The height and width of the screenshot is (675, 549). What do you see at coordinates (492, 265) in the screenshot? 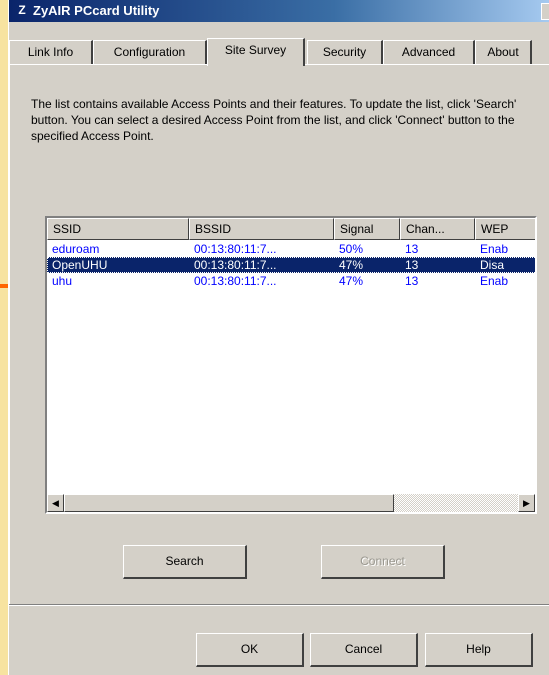
I see `wep-cell: Disa` at bounding box center [492, 265].